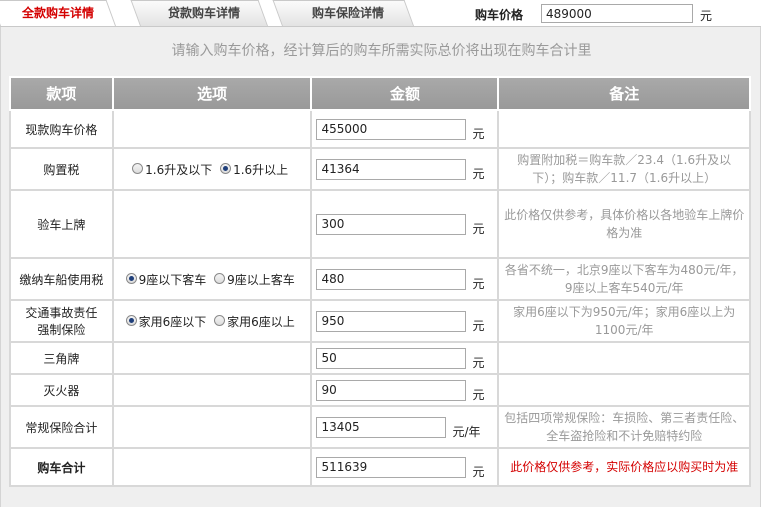  I want to click on tab-insurance-label: 购车保险详情, so click(347, 13).